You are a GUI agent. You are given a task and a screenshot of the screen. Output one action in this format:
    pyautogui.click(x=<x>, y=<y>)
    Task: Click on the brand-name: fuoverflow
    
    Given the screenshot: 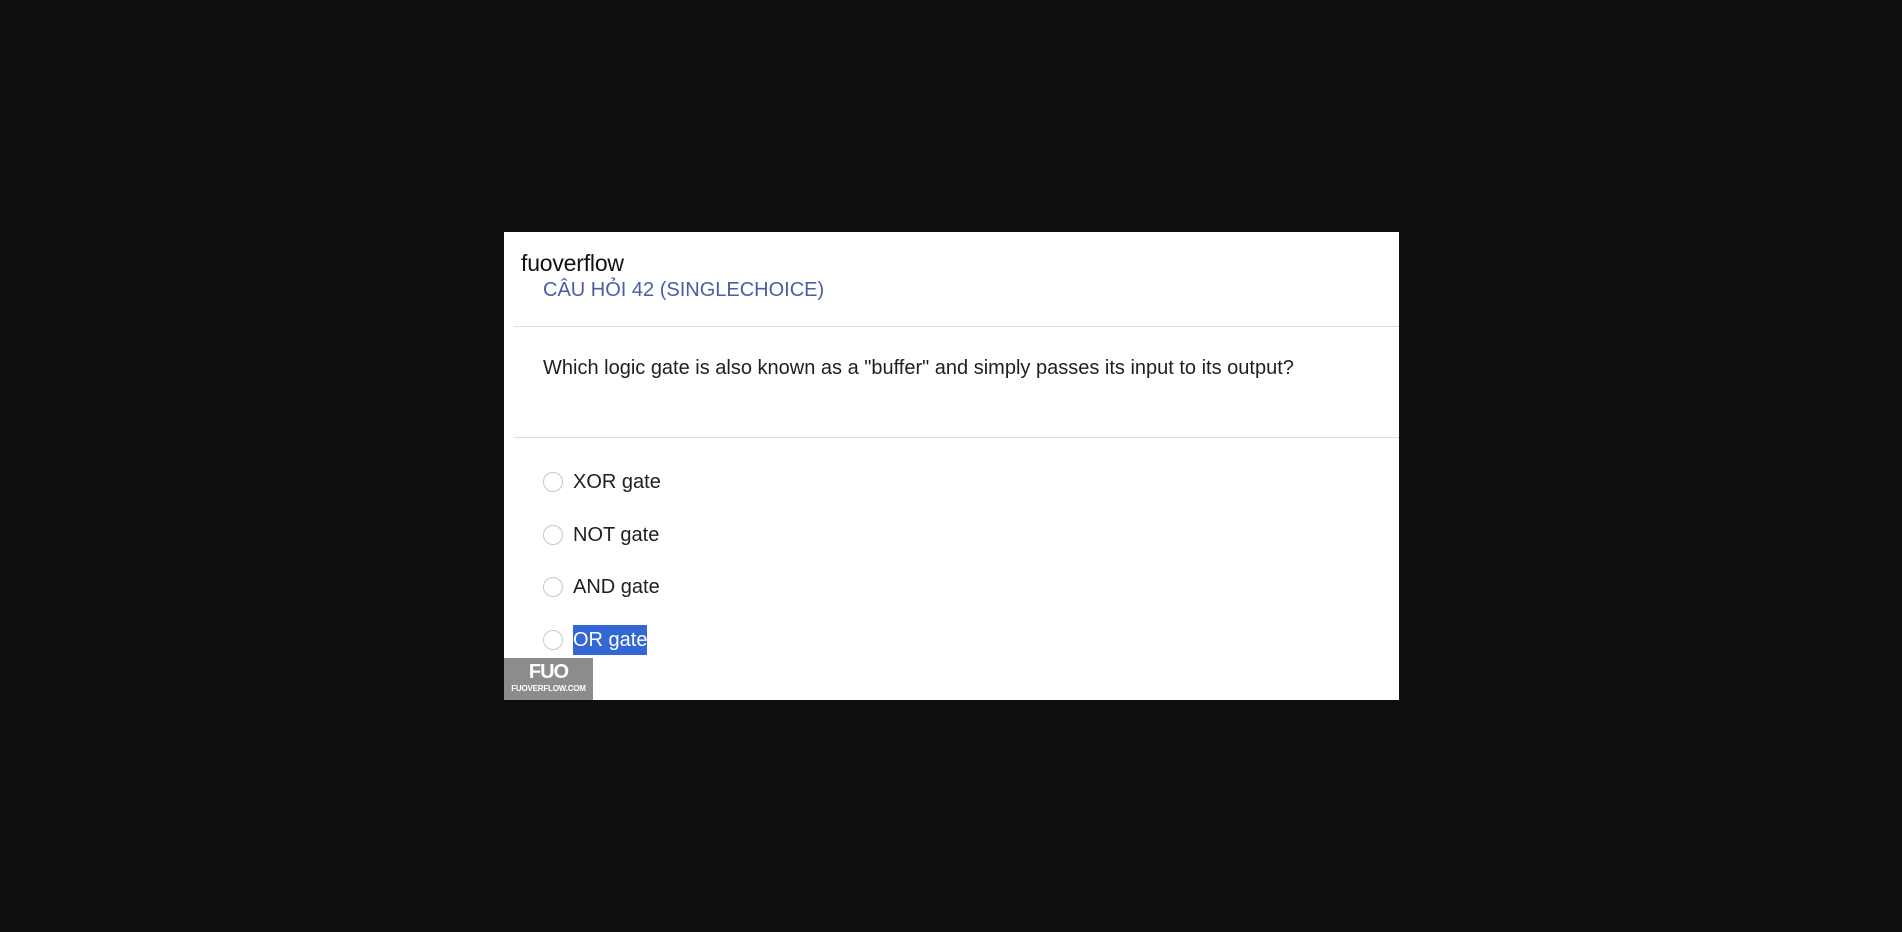 What is the action you would take?
    pyautogui.click(x=572, y=263)
    